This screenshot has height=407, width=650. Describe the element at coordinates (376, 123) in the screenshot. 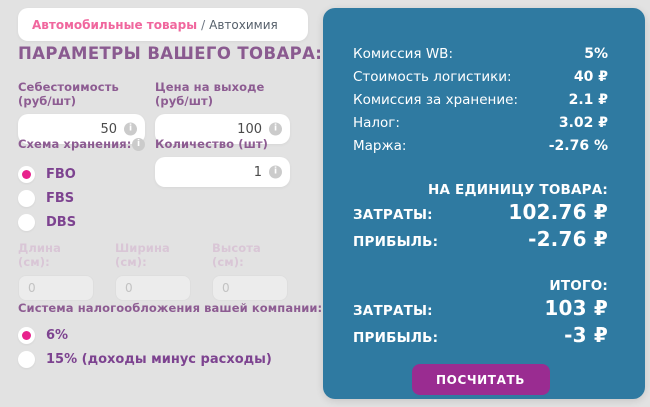

I see `stat-label: Налог:` at that location.